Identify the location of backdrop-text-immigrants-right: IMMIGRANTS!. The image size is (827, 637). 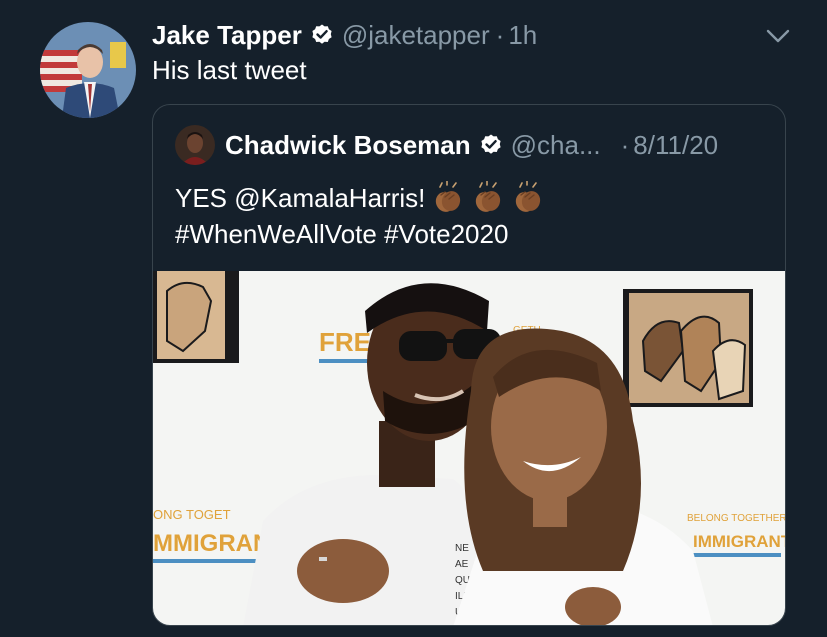
(739, 541).